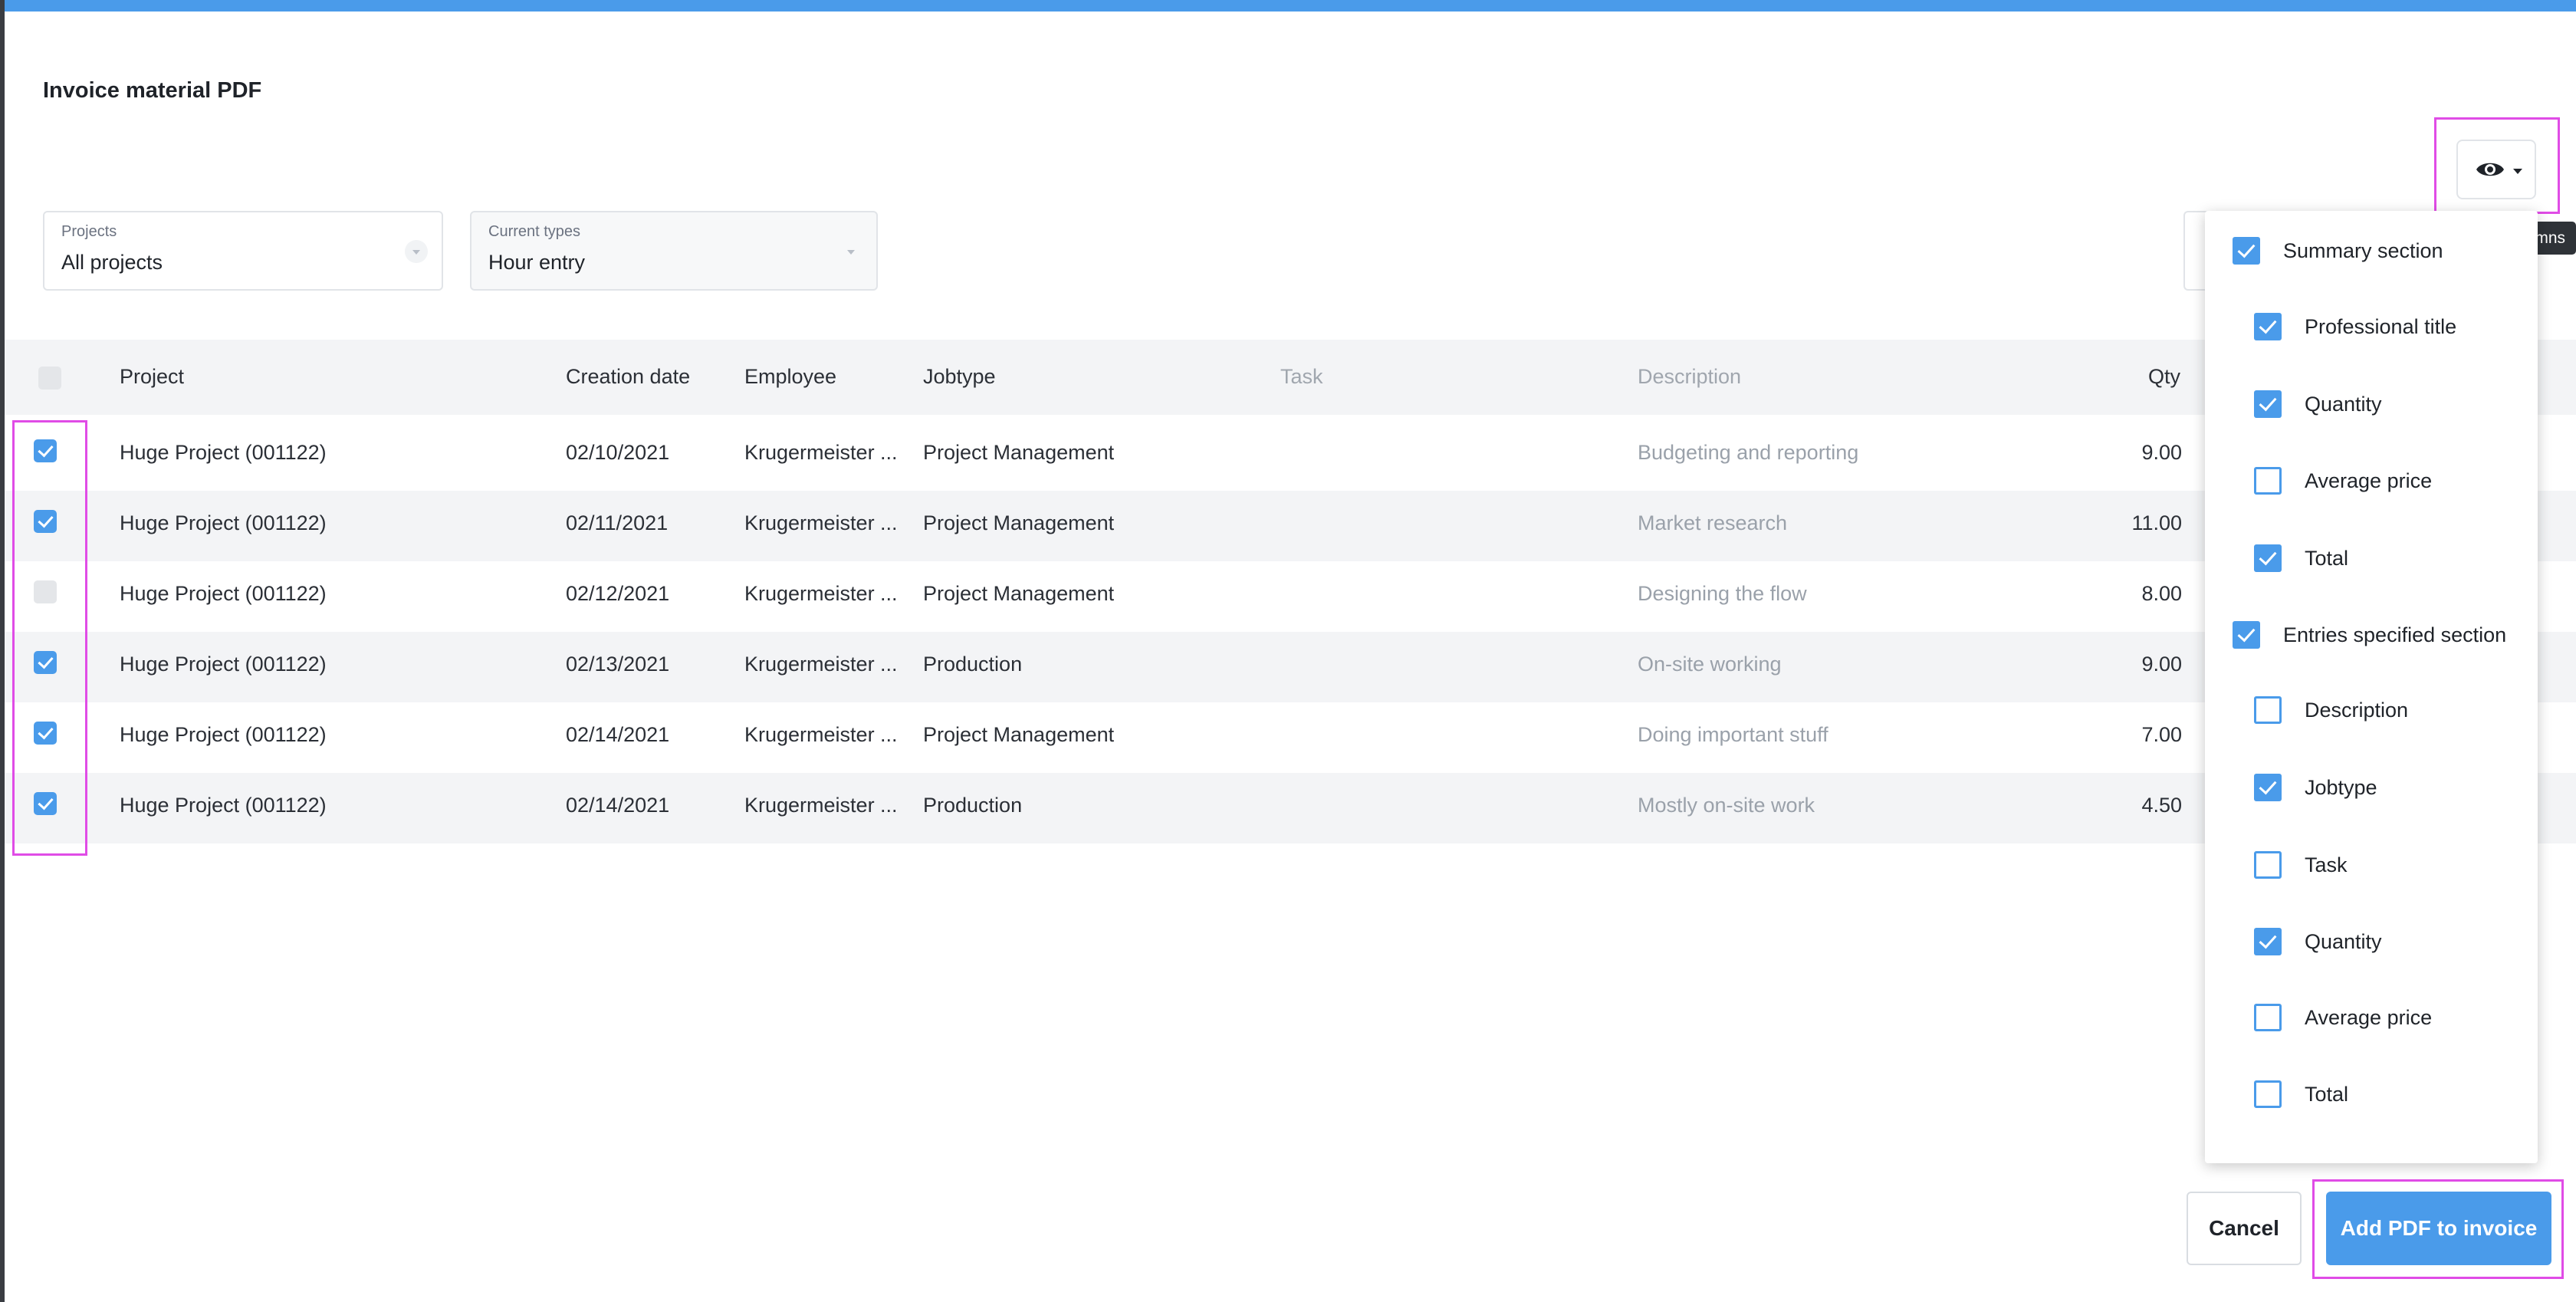  I want to click on cell-description: Designing the flow, so click(1722, 593).